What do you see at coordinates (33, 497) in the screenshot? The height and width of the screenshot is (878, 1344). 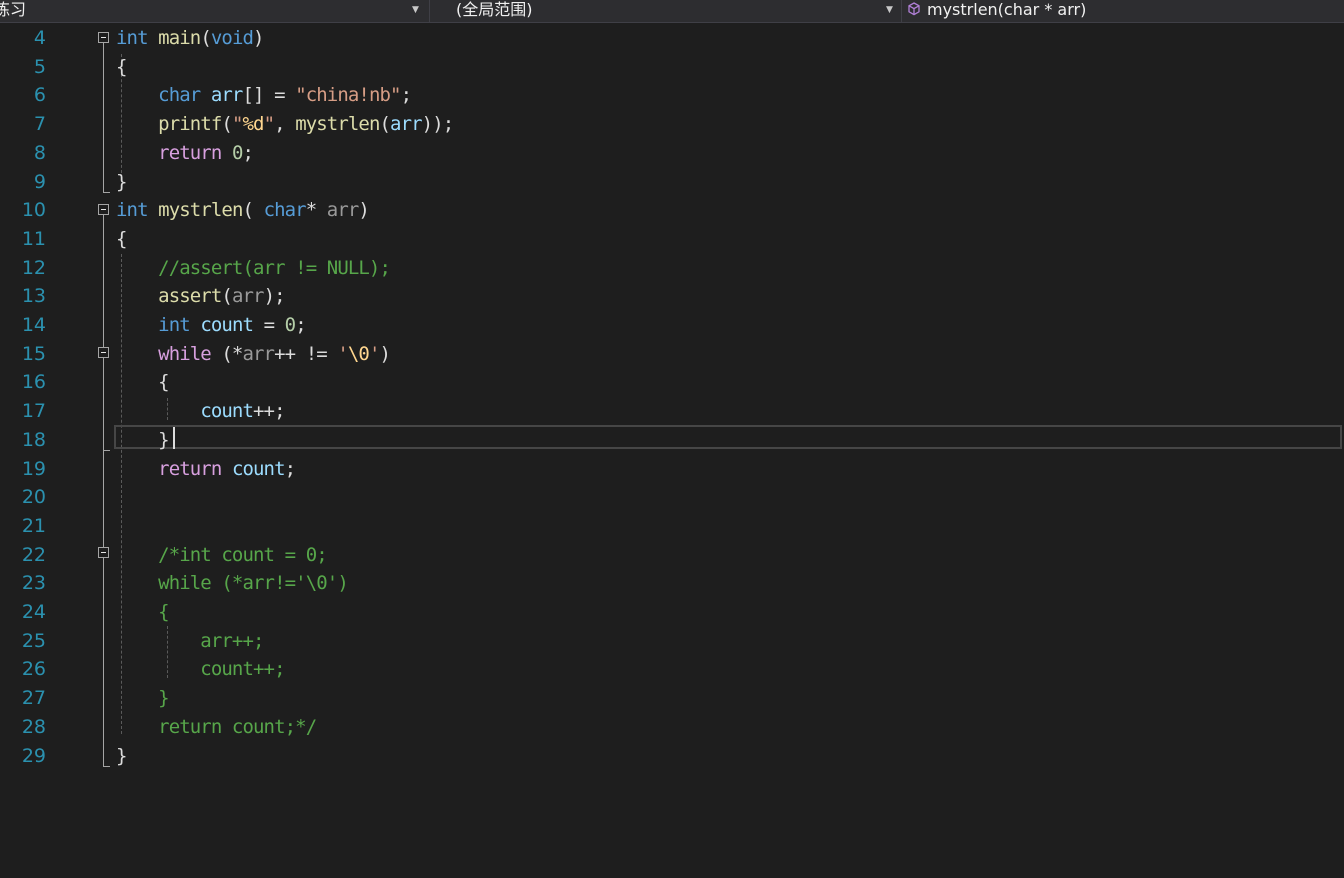 I see `line-number: 20` at bounding box center [33, 497].